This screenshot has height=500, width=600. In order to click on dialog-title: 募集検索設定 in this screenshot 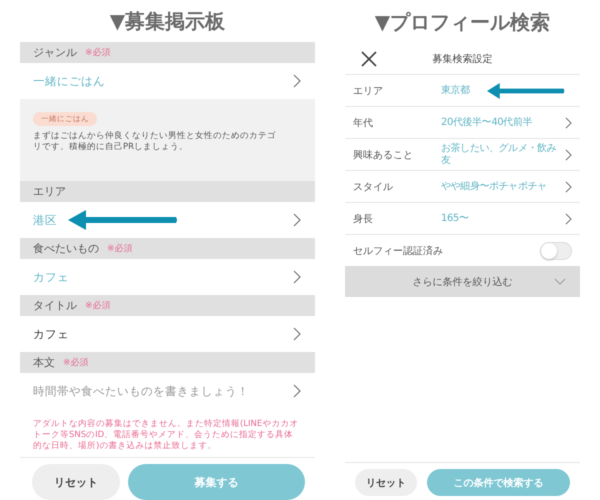, I will do `click(462, 59)`.